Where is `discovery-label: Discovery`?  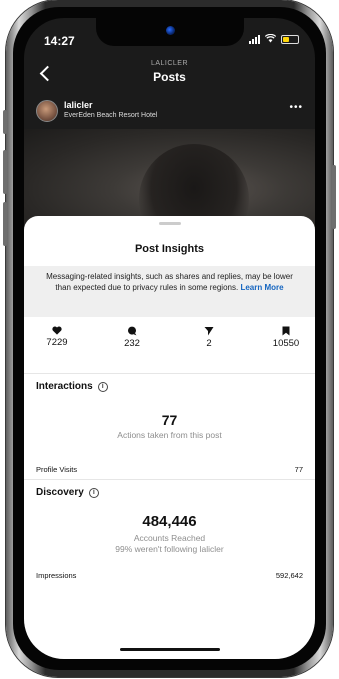
discovery-label: Discovery is located at coordinates (60, 492).